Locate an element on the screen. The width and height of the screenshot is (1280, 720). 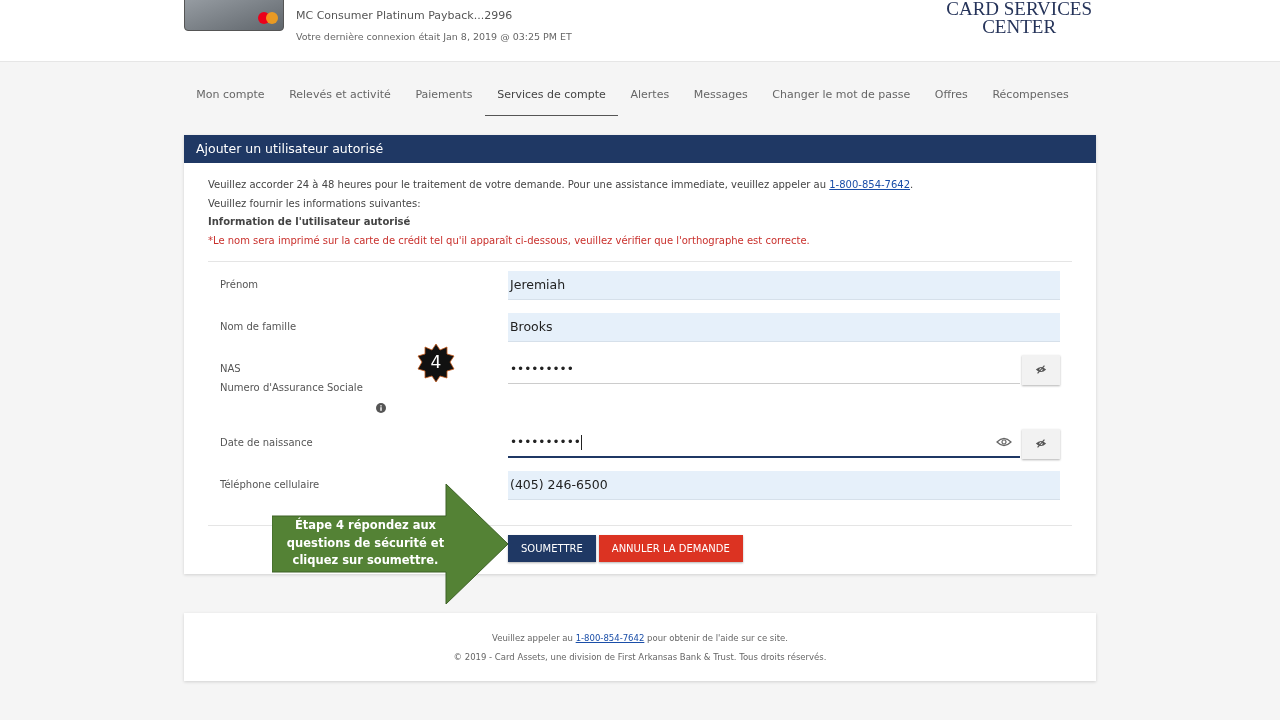
nav-tab: Offres is located at coordinates (951, 95).